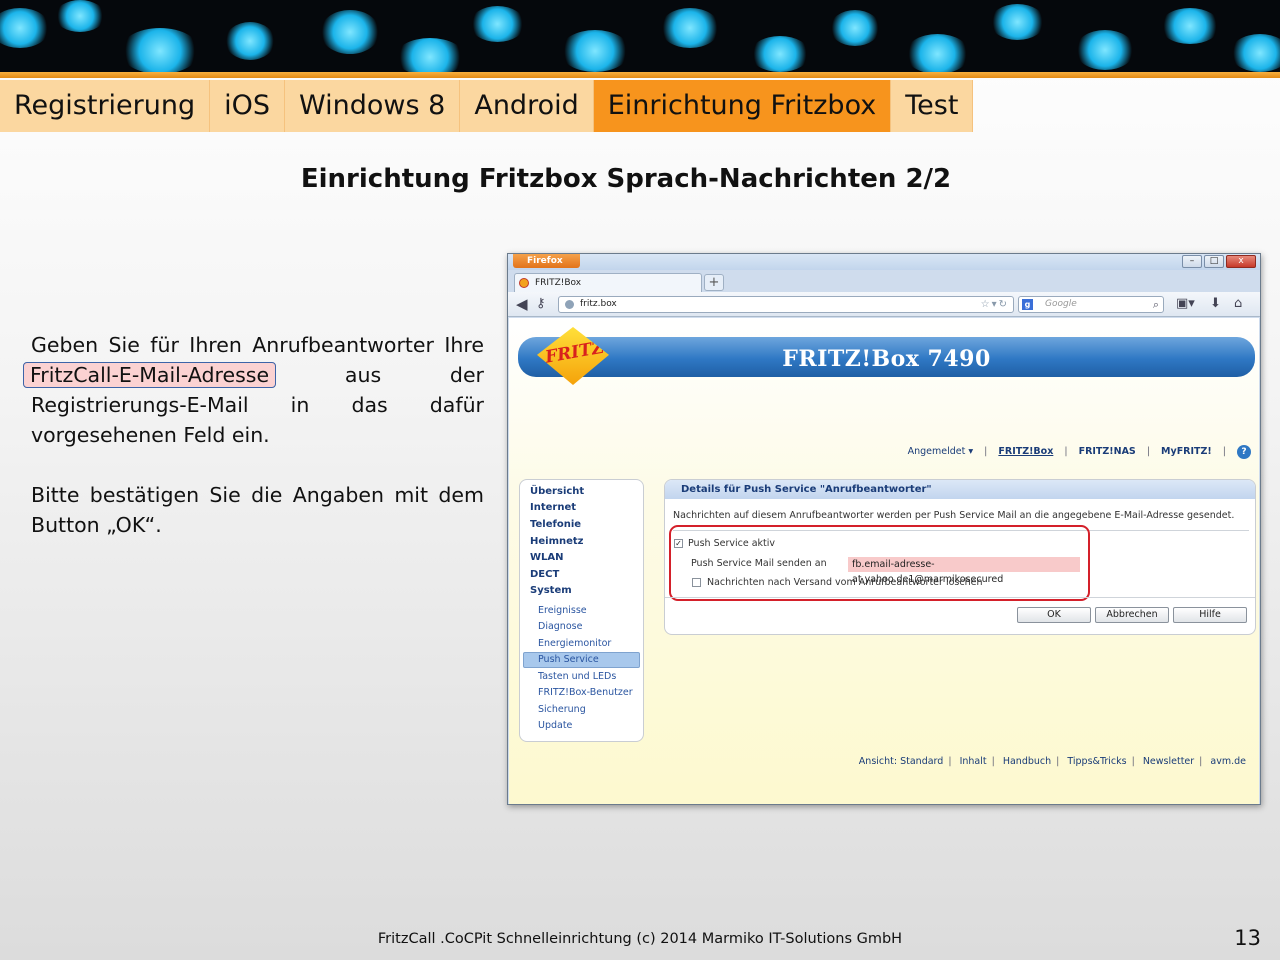 The width and height of the screenshot is (1280, 960). What do you see at coordinates (1025, 451) in the screenshot?
I see `nav-fritzbox: FRITZ!Box` at bounding box center [1025, 451].